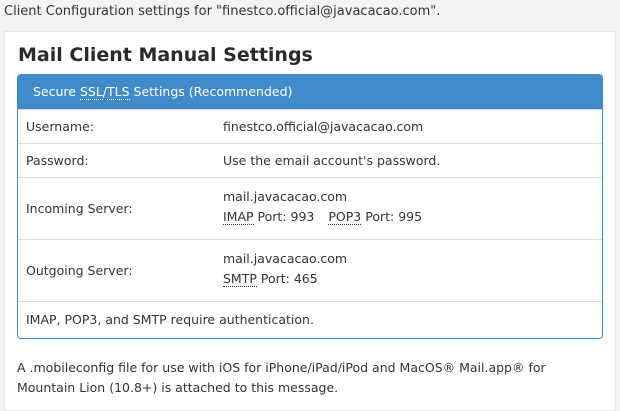  Describe the element at coordinates (79, 270) in the screenshot. I see `outgoing-server-label: Outgoing Server:` at that location.